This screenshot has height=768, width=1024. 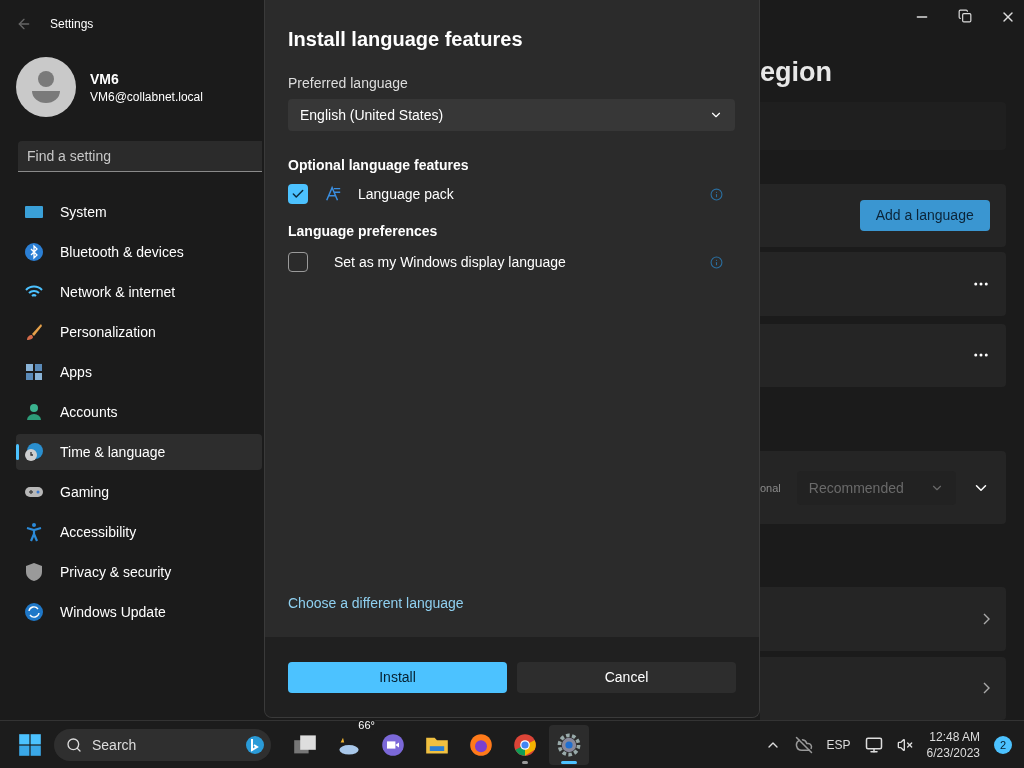 I want to click on refresh-icon, so click(x=34, y=612).